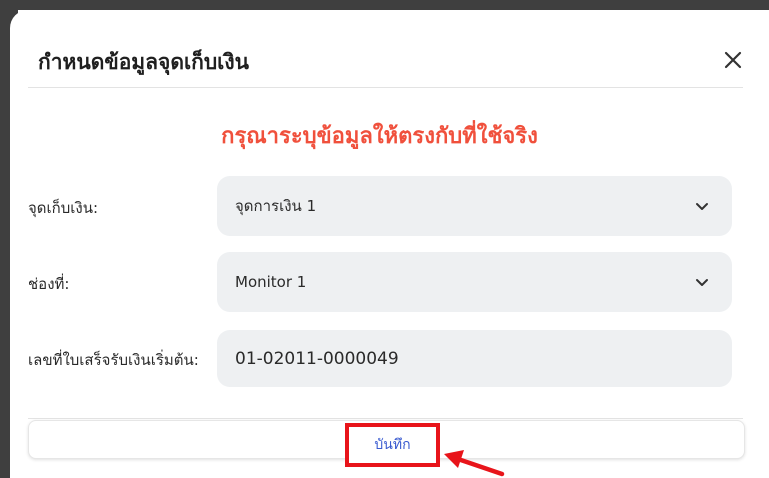  What do you see at coordinates (392, 445) in the screenshot?
I see `save-button: บันทึก` at bounding box center [392, 445].